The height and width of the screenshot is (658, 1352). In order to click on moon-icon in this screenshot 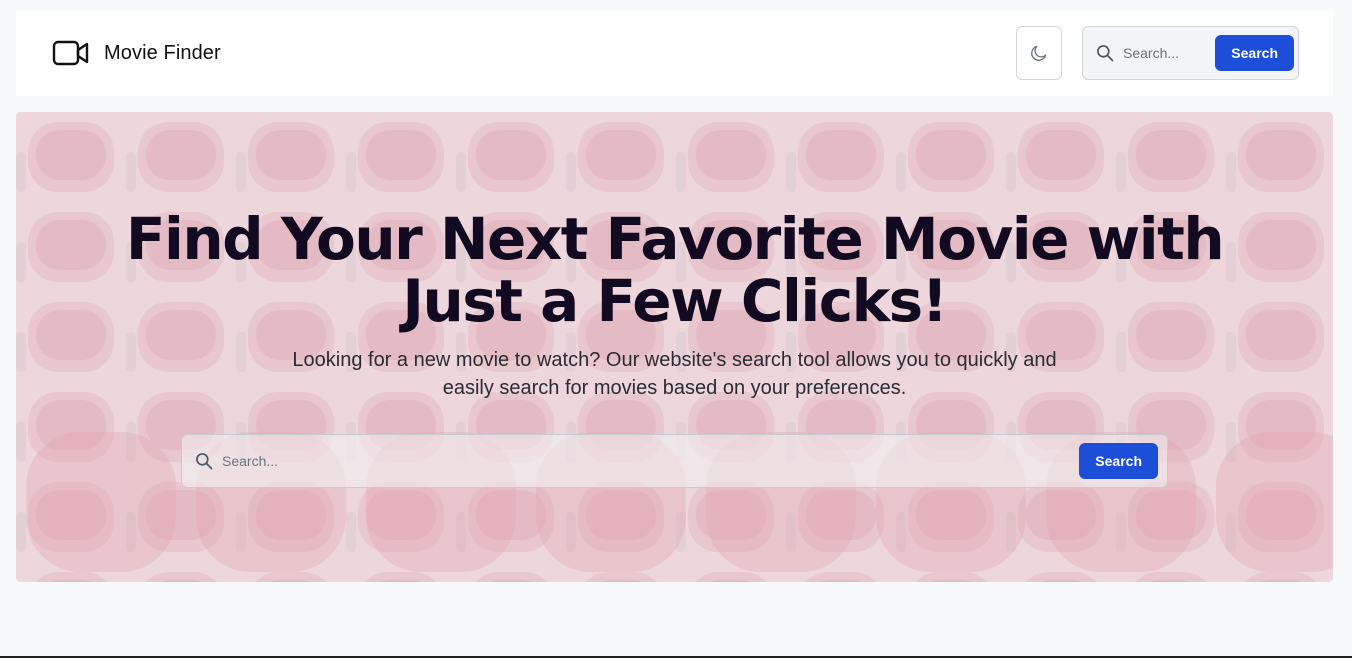, I will do `click(1039, 53)`.